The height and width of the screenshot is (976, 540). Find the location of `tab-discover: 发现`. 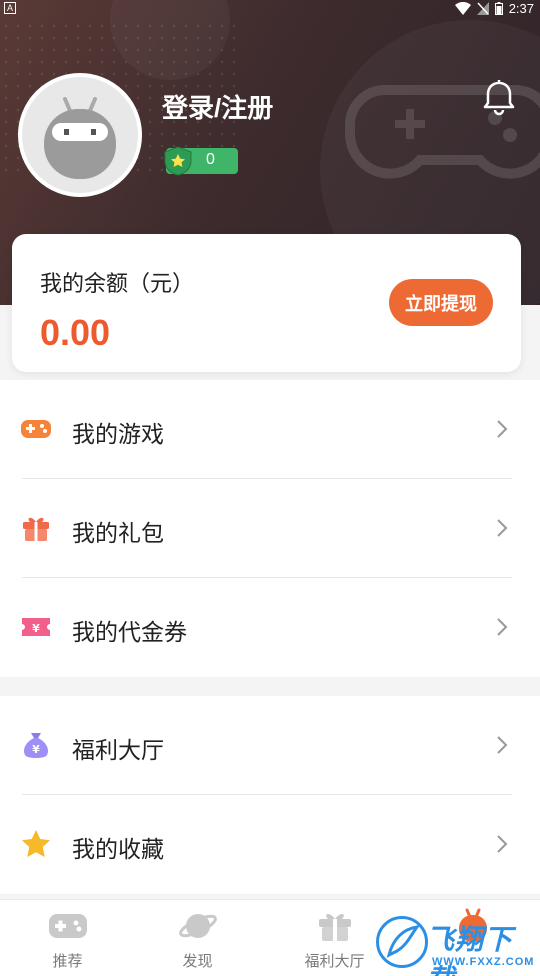

tab-discover: 发现 is located at coordinates (197, 938).